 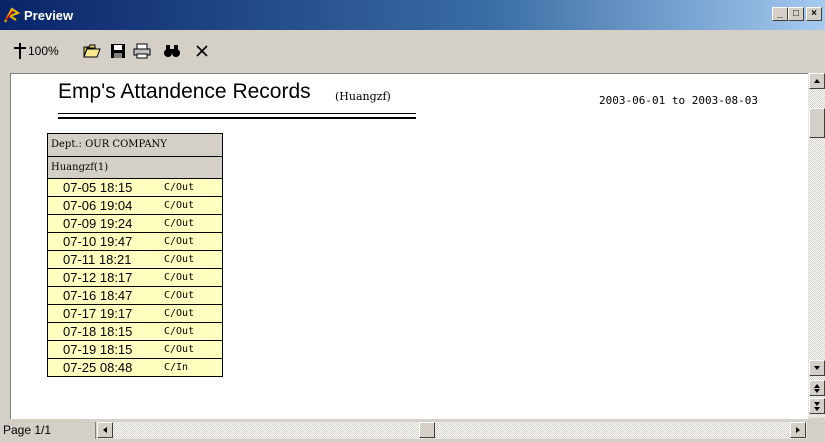 I want to click on table-row: 07-19 18:15 C/Out, so click(x=135, y=349).